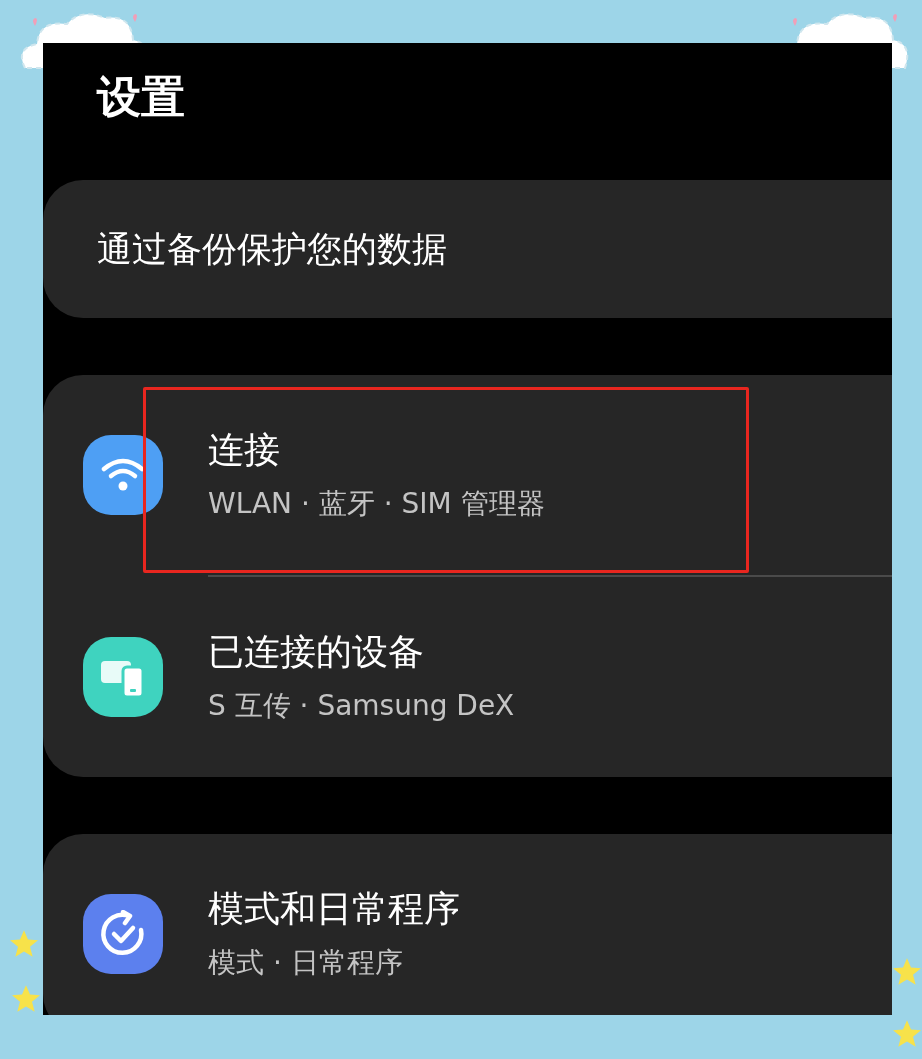 Image resolution: width=922 pixels, height=1059 pixels. What do you see at coordinates (272, 249) in the screenshot?
I see `backup-prompt: 通过备份保护您的数据` at bounding box center [272, 249].